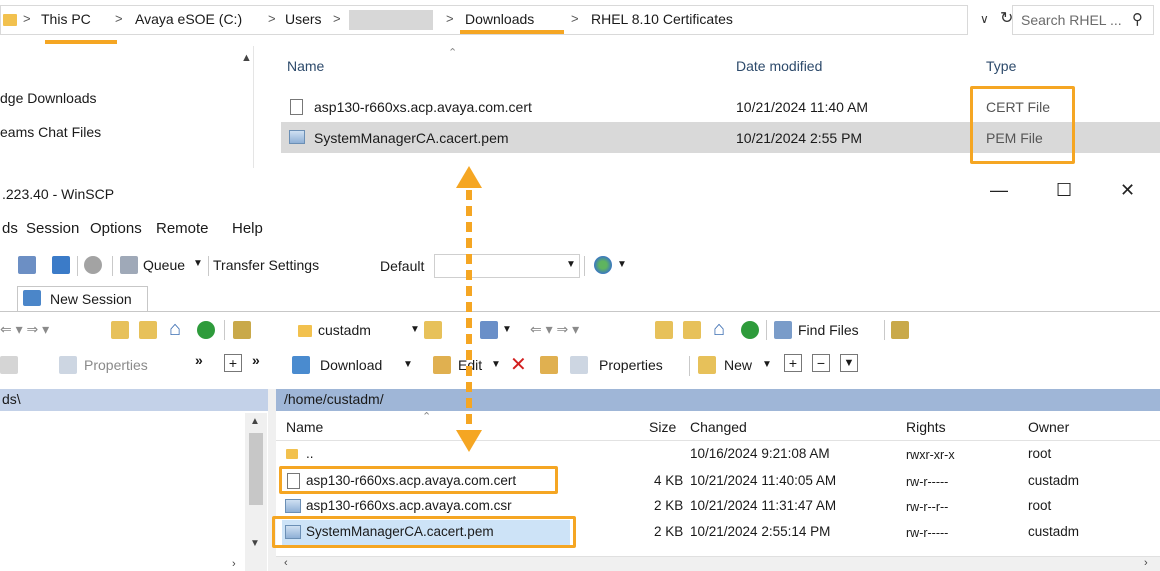  Describe the element at coordinates (61, 265) in the screenshot. I see `compare-icon` at that location.